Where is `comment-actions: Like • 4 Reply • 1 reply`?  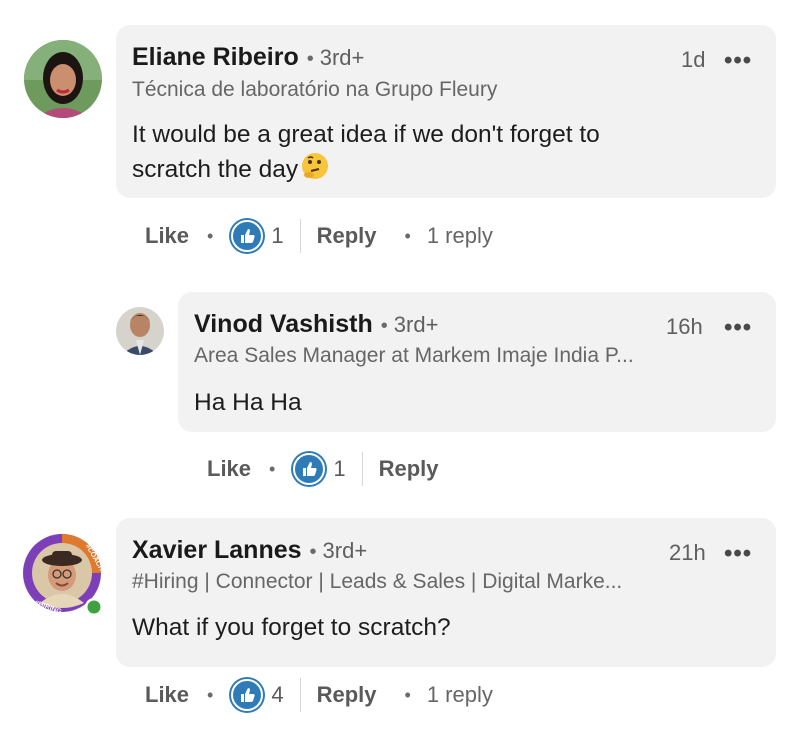
comment-actions: Like • 4 Reply • 1 reply is located at coordinates (319, 695).